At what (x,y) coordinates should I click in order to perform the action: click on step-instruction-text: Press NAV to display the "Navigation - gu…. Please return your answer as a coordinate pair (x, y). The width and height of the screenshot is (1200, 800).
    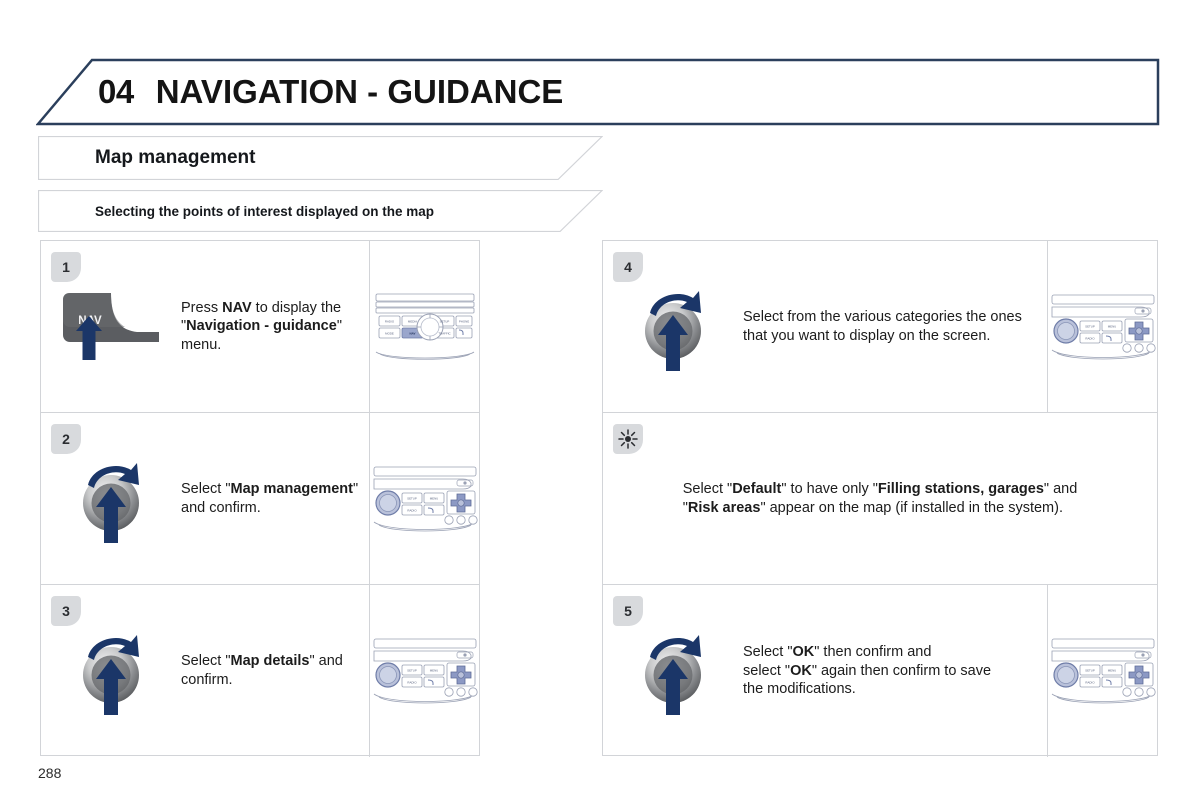
    Looking at the image, I should click on (261, 326).